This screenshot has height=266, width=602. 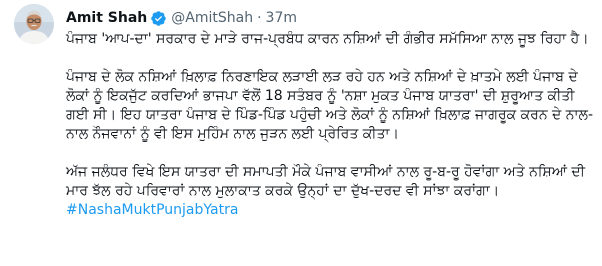 I want to click on verified-badge-icon, so click(x=158, y=18).